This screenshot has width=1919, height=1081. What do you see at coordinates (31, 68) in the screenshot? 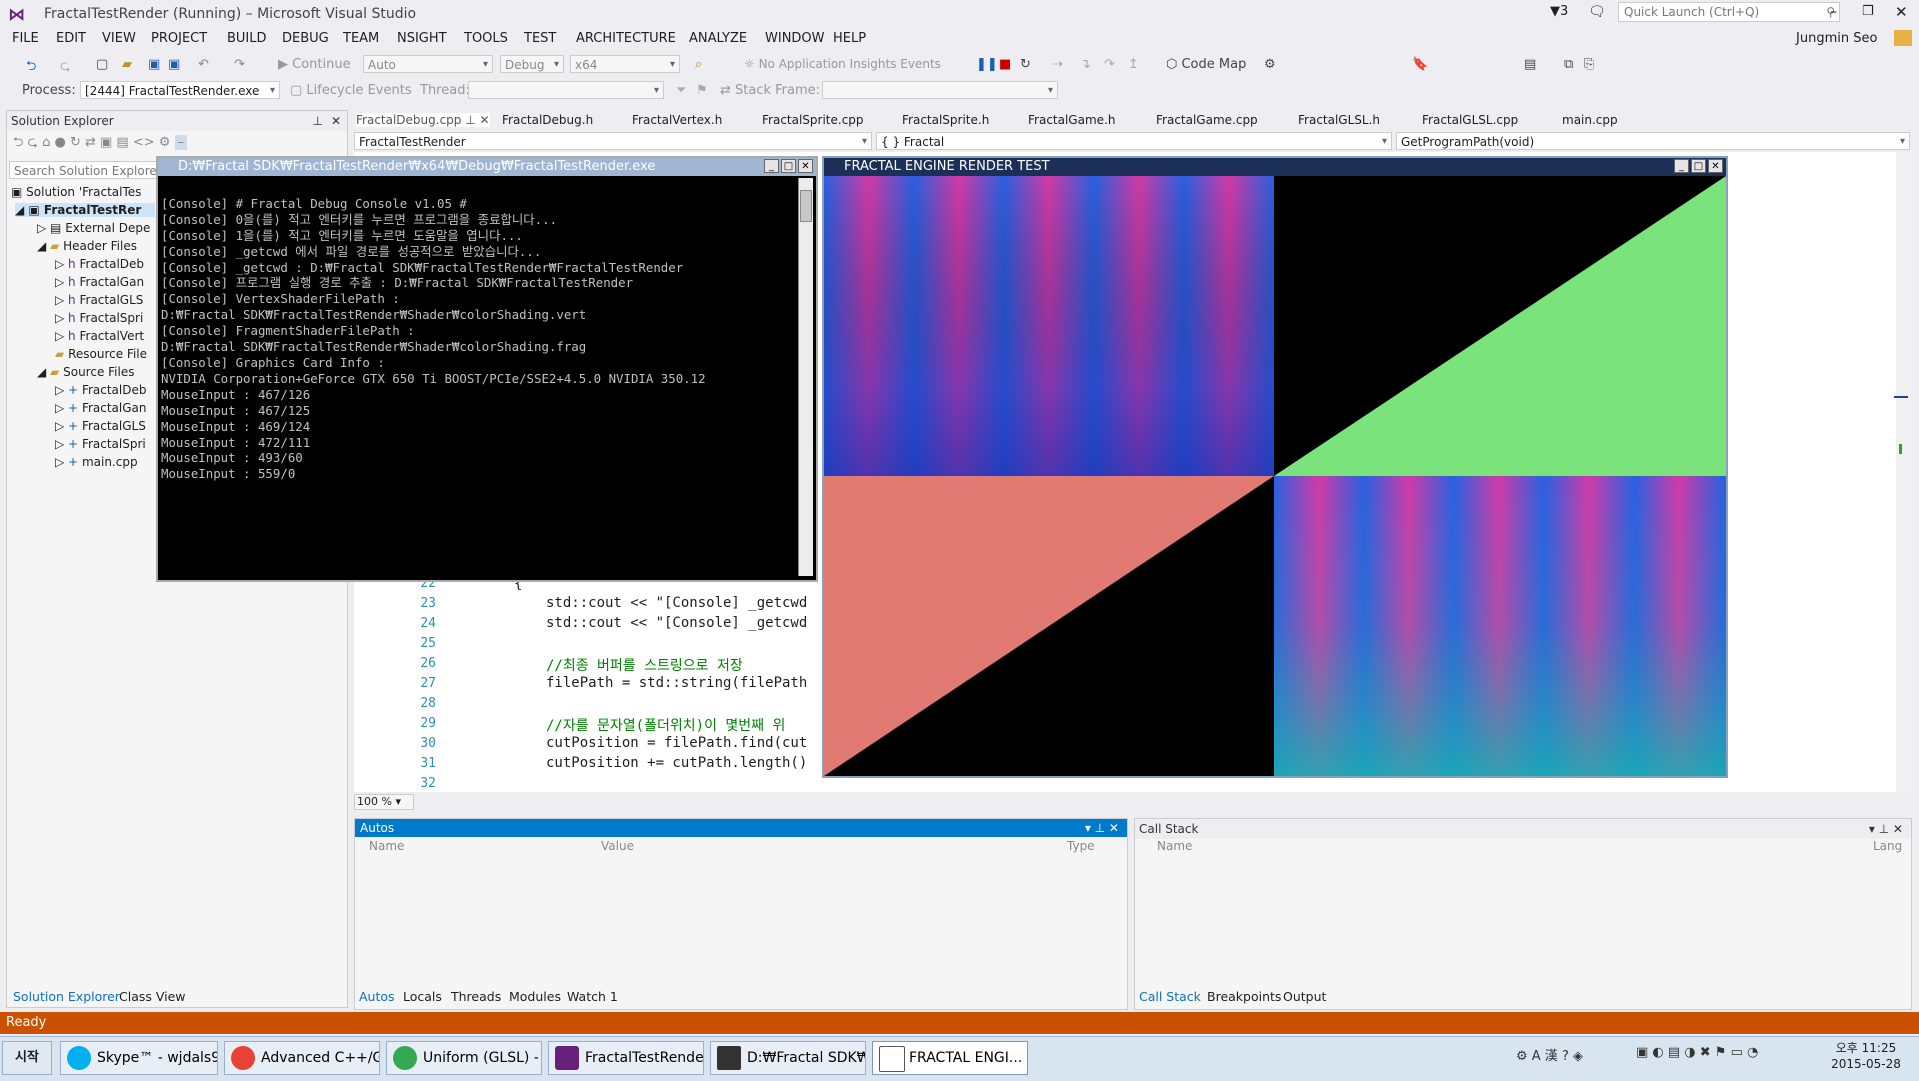
I see `back-icon: ⮌` at bounding box center [31, 68].